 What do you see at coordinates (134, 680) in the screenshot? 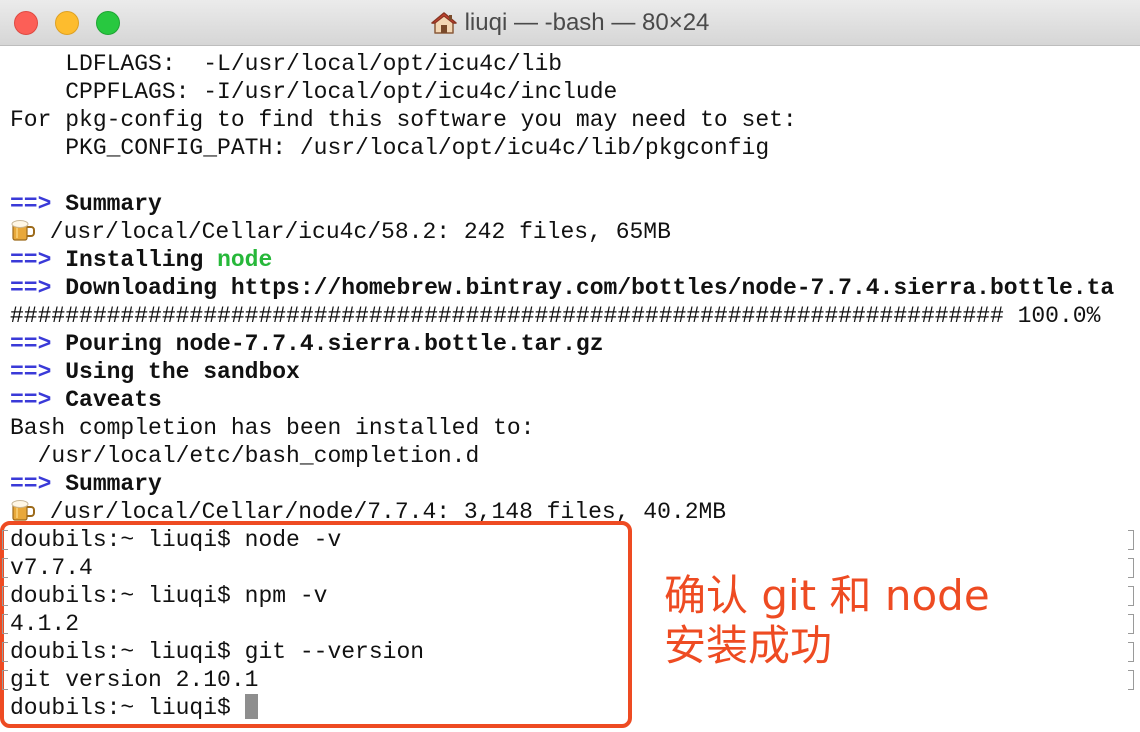
I see `line-text: git version 2.10.1` at bounding box center [134, 680].